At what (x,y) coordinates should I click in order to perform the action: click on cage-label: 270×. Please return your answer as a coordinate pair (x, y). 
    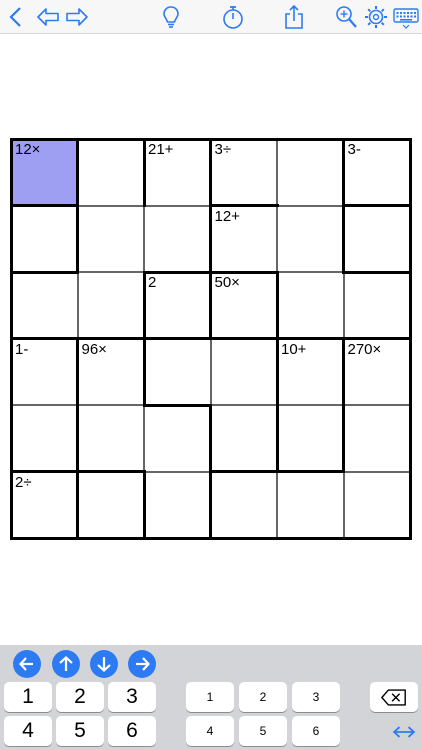
    Looking at the image, I should click on (364, 349).